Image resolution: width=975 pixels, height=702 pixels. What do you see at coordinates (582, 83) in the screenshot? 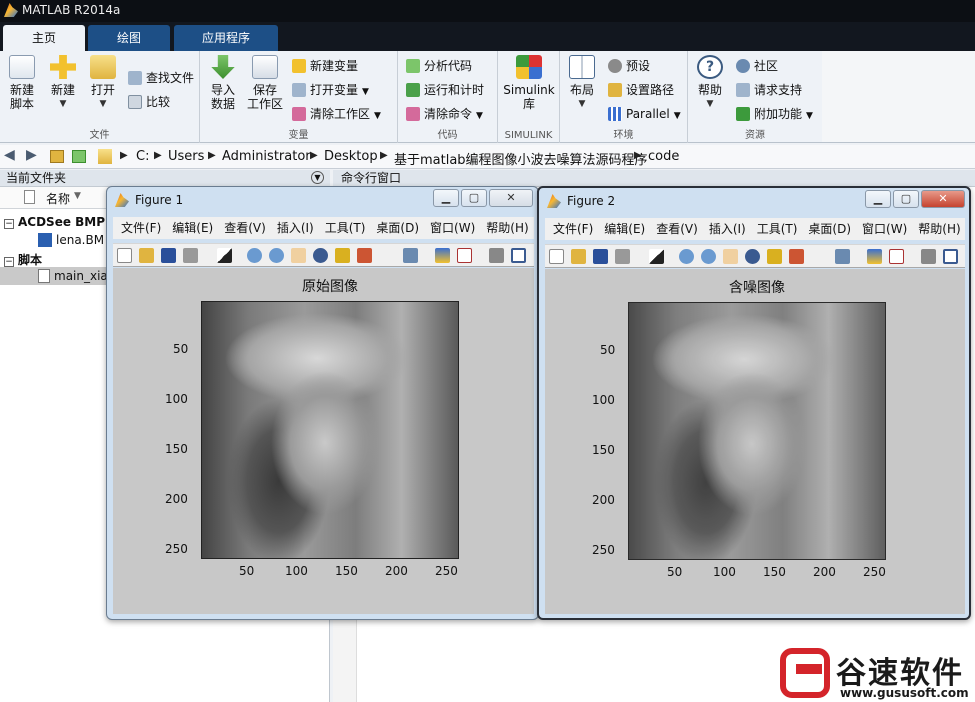
I see `layout-button: 布局 ▼` at bounding box center [582, 83].